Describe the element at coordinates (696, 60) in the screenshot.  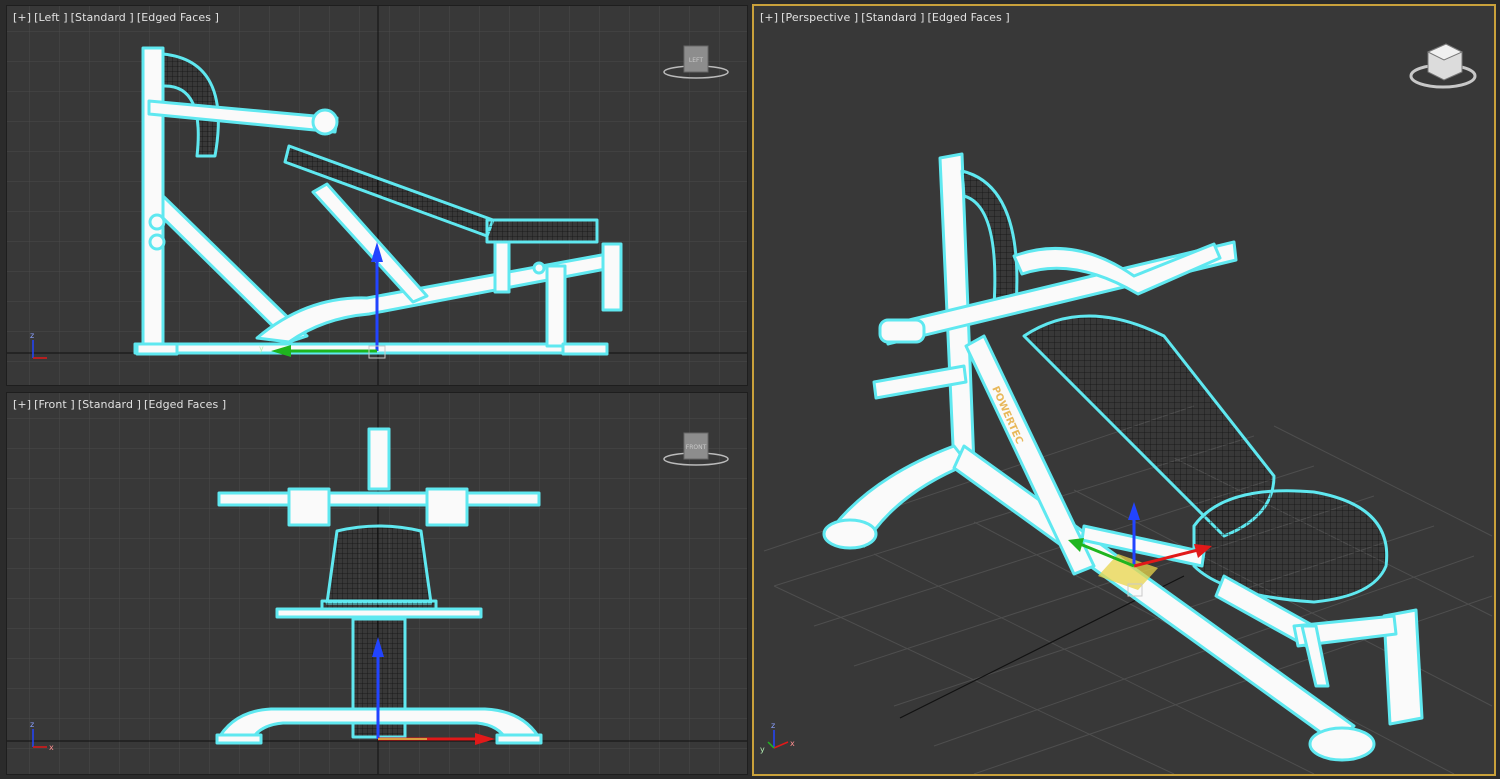
I see `view-cube-label: LEFT` at that location.